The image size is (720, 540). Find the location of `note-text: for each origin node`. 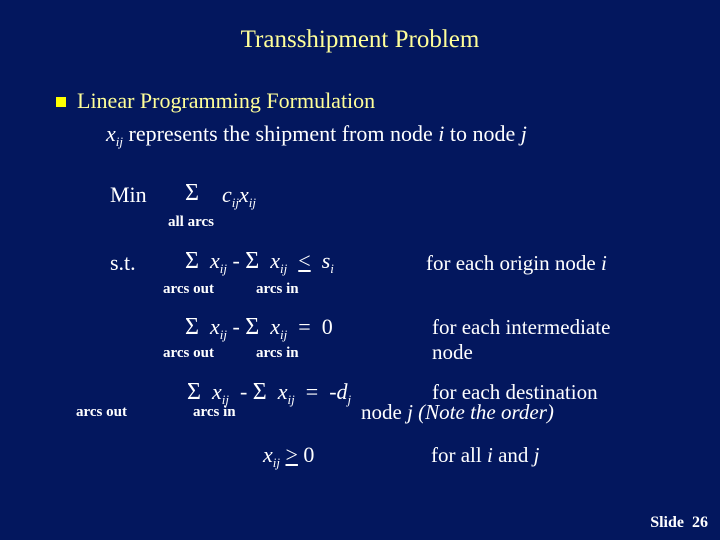

note-text: for each origin node is located at coordinates (513, 263).